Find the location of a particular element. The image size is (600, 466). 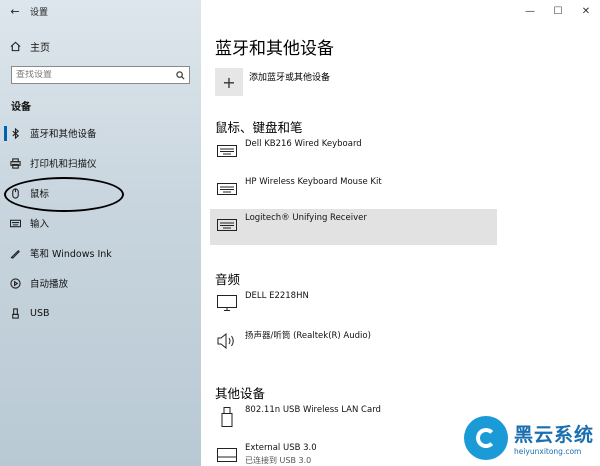

watermark: 黑云系统 heiyunxitong.com is located at coordinates (528, 438).